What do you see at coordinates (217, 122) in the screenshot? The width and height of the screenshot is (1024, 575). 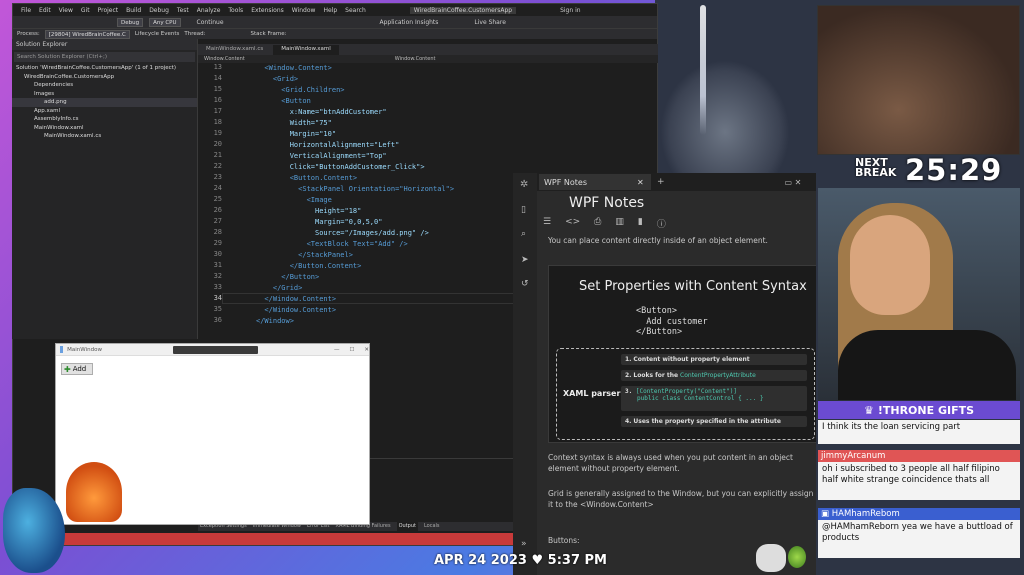 I see `line-number: 18` at bounding box center [217, 122].